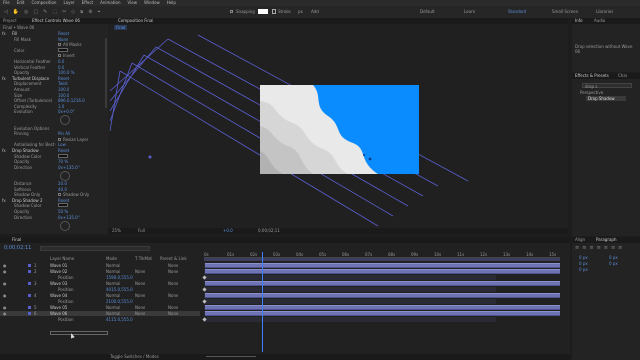  I want to click on menu-item-effect: Effect, so click(88, 2).